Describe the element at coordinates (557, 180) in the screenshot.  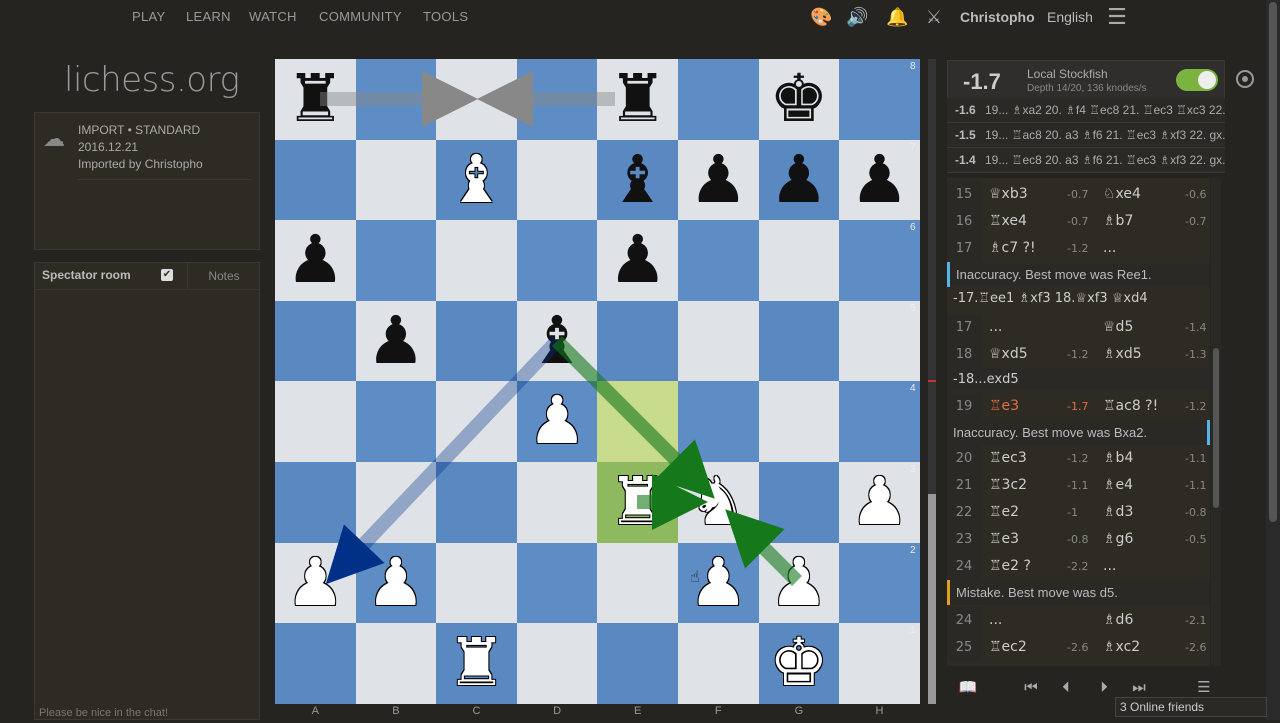
I see `square-d7` at that location.